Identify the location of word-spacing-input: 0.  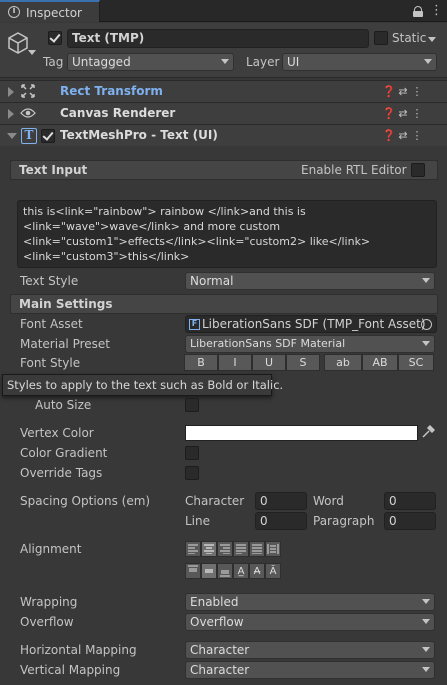
(410, 501).